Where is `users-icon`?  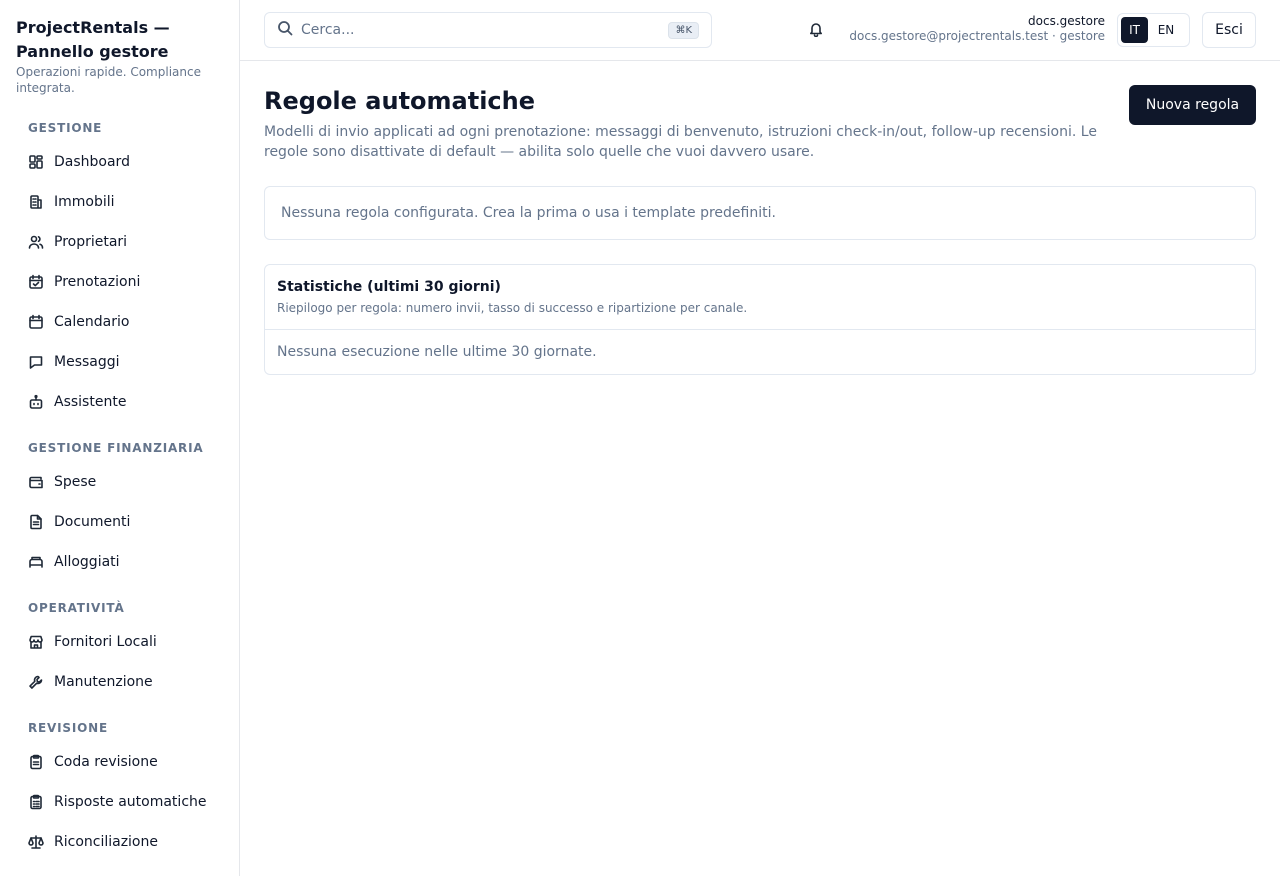
users-icon is located at coordinates (36, 242).